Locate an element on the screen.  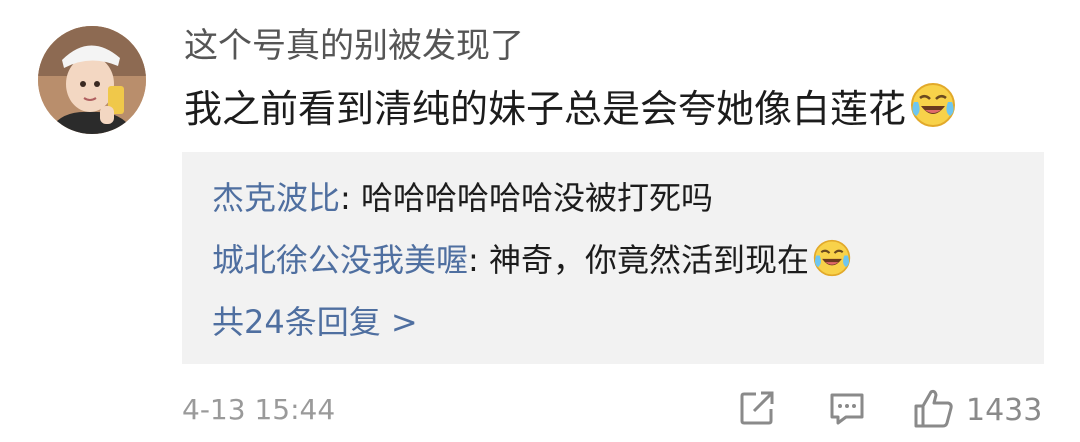
view-all-replies-link: 共24条回复 > is located at coordinates (315, 322).